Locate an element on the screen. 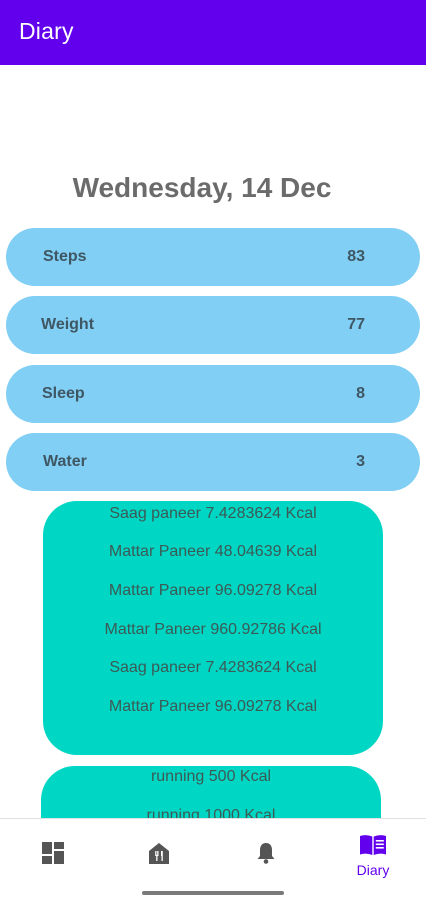 The width and height of the screenshot is (426, 905). app-bar: Diary is located at coordinates (213, 32).